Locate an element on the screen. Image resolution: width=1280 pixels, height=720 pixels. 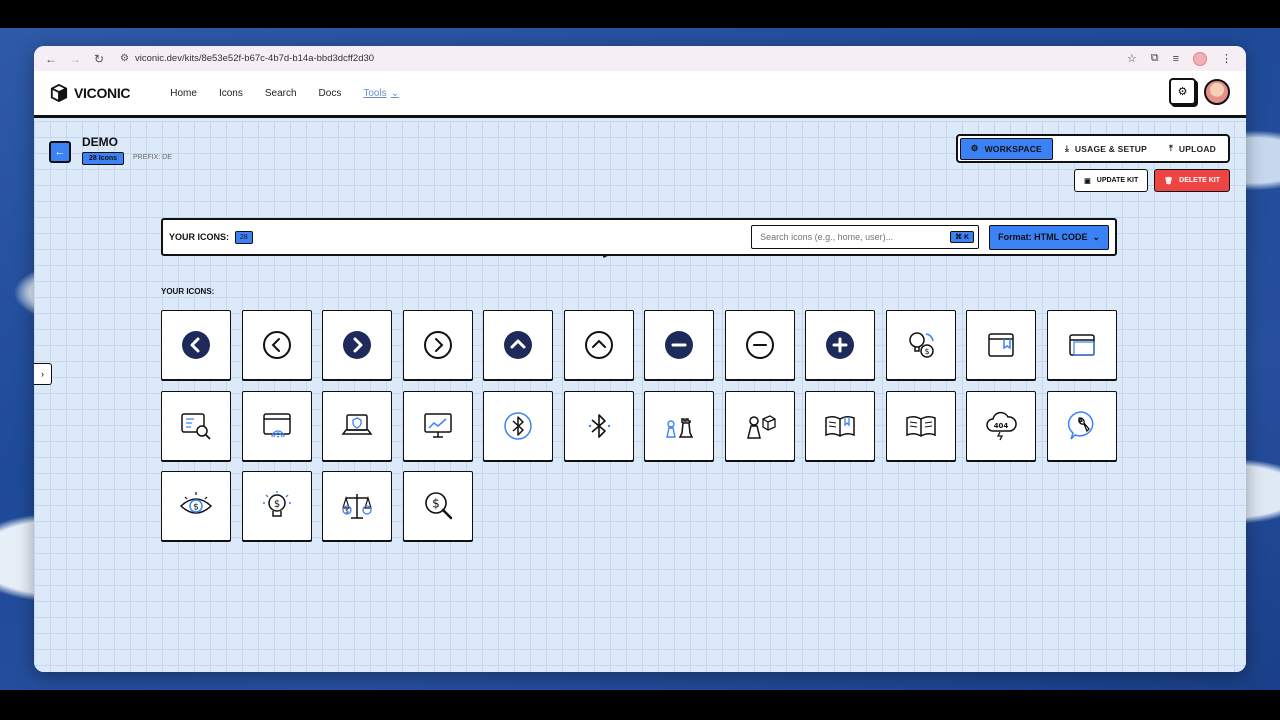
back-button: ← is located at coordinates (60, 152).